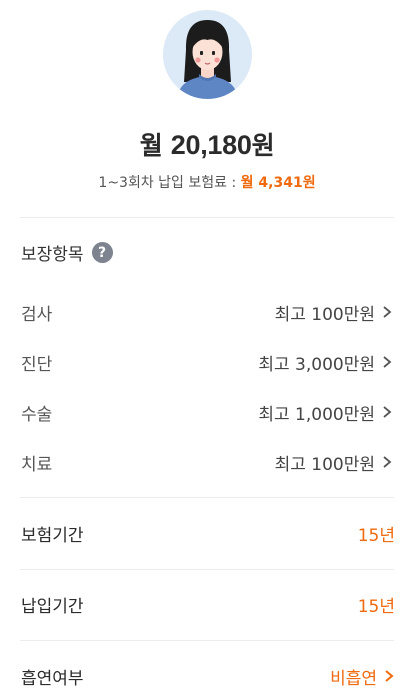 Image resolution: width=414 pixels, height=697 pixels. I want to click on coverage-label: 진단, so click(37, 364).